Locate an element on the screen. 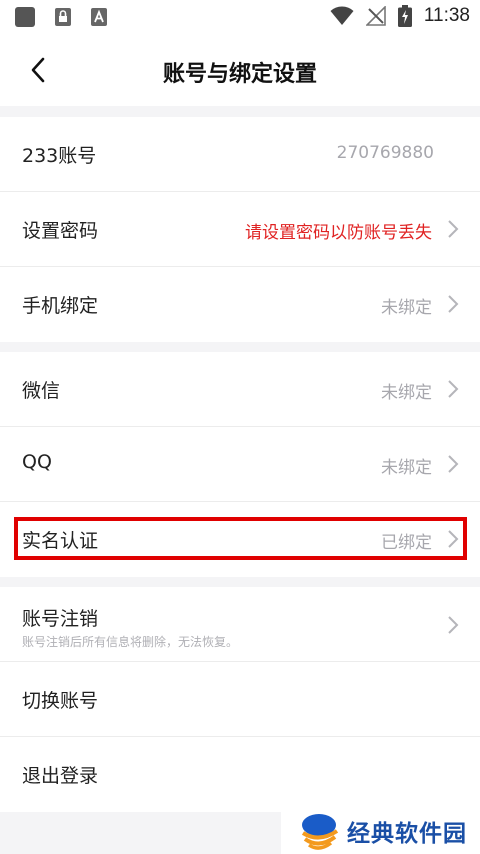  delete-account-hint: 账号注销后所有信息将删除，无法恢复。 is located at coordinates (130, 642).